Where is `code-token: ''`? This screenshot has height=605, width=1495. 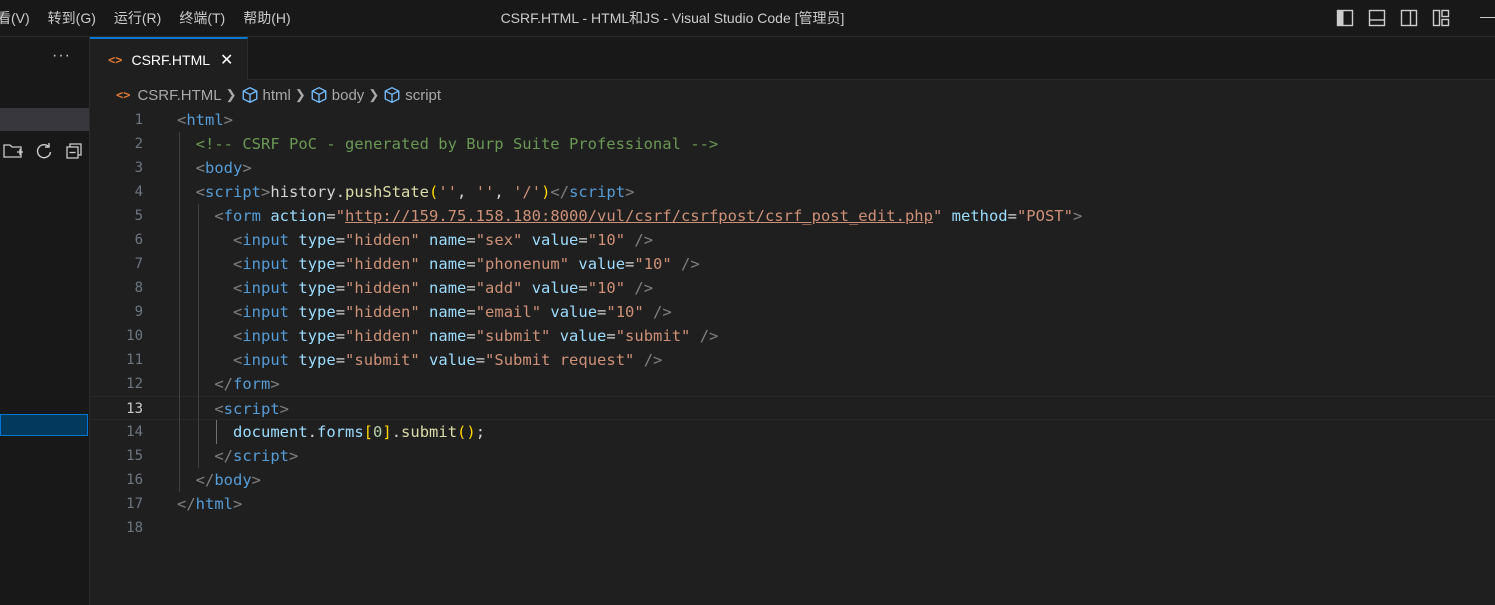 code-token: '' is located at coordinates (448, 192).